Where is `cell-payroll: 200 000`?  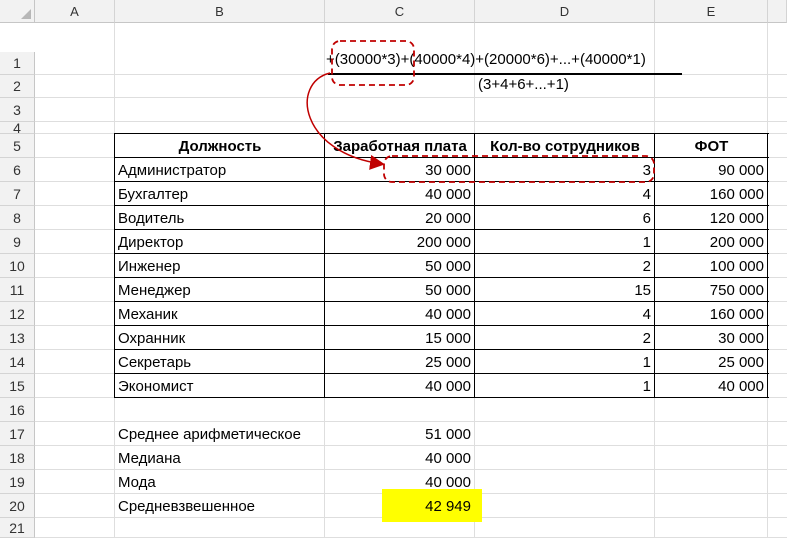 cell-payroll: 200 000 is located at coordinates (711, 242).